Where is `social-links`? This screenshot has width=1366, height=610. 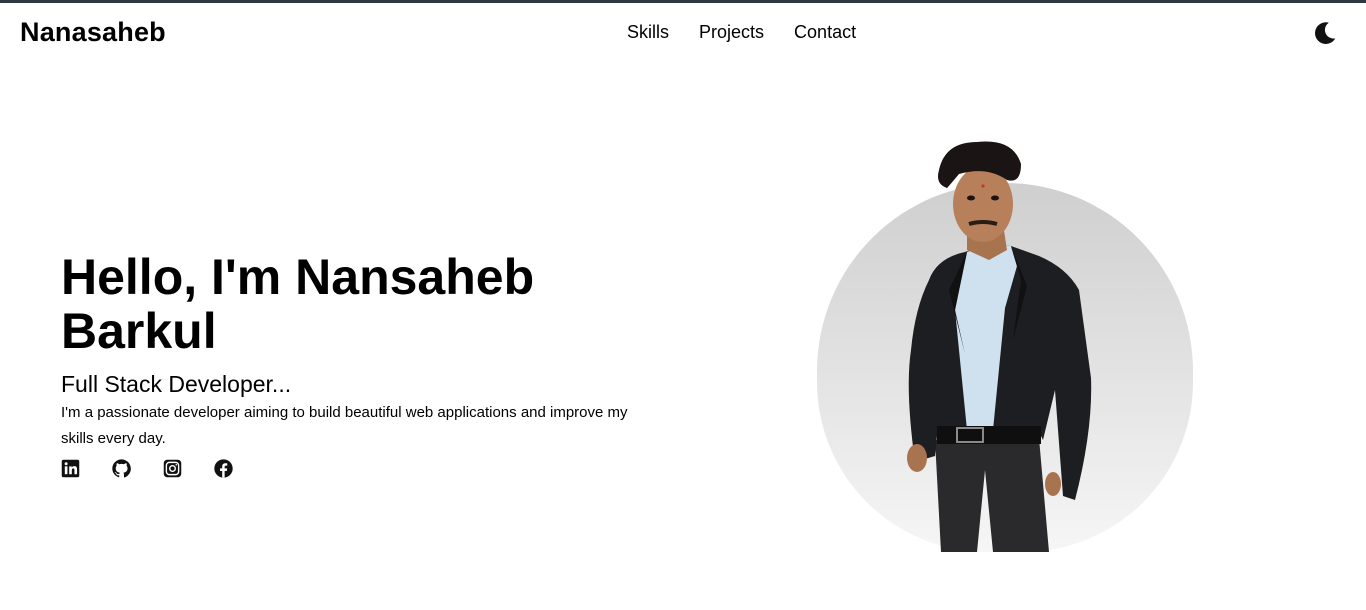 social-links is located at coordinates (147, 468).